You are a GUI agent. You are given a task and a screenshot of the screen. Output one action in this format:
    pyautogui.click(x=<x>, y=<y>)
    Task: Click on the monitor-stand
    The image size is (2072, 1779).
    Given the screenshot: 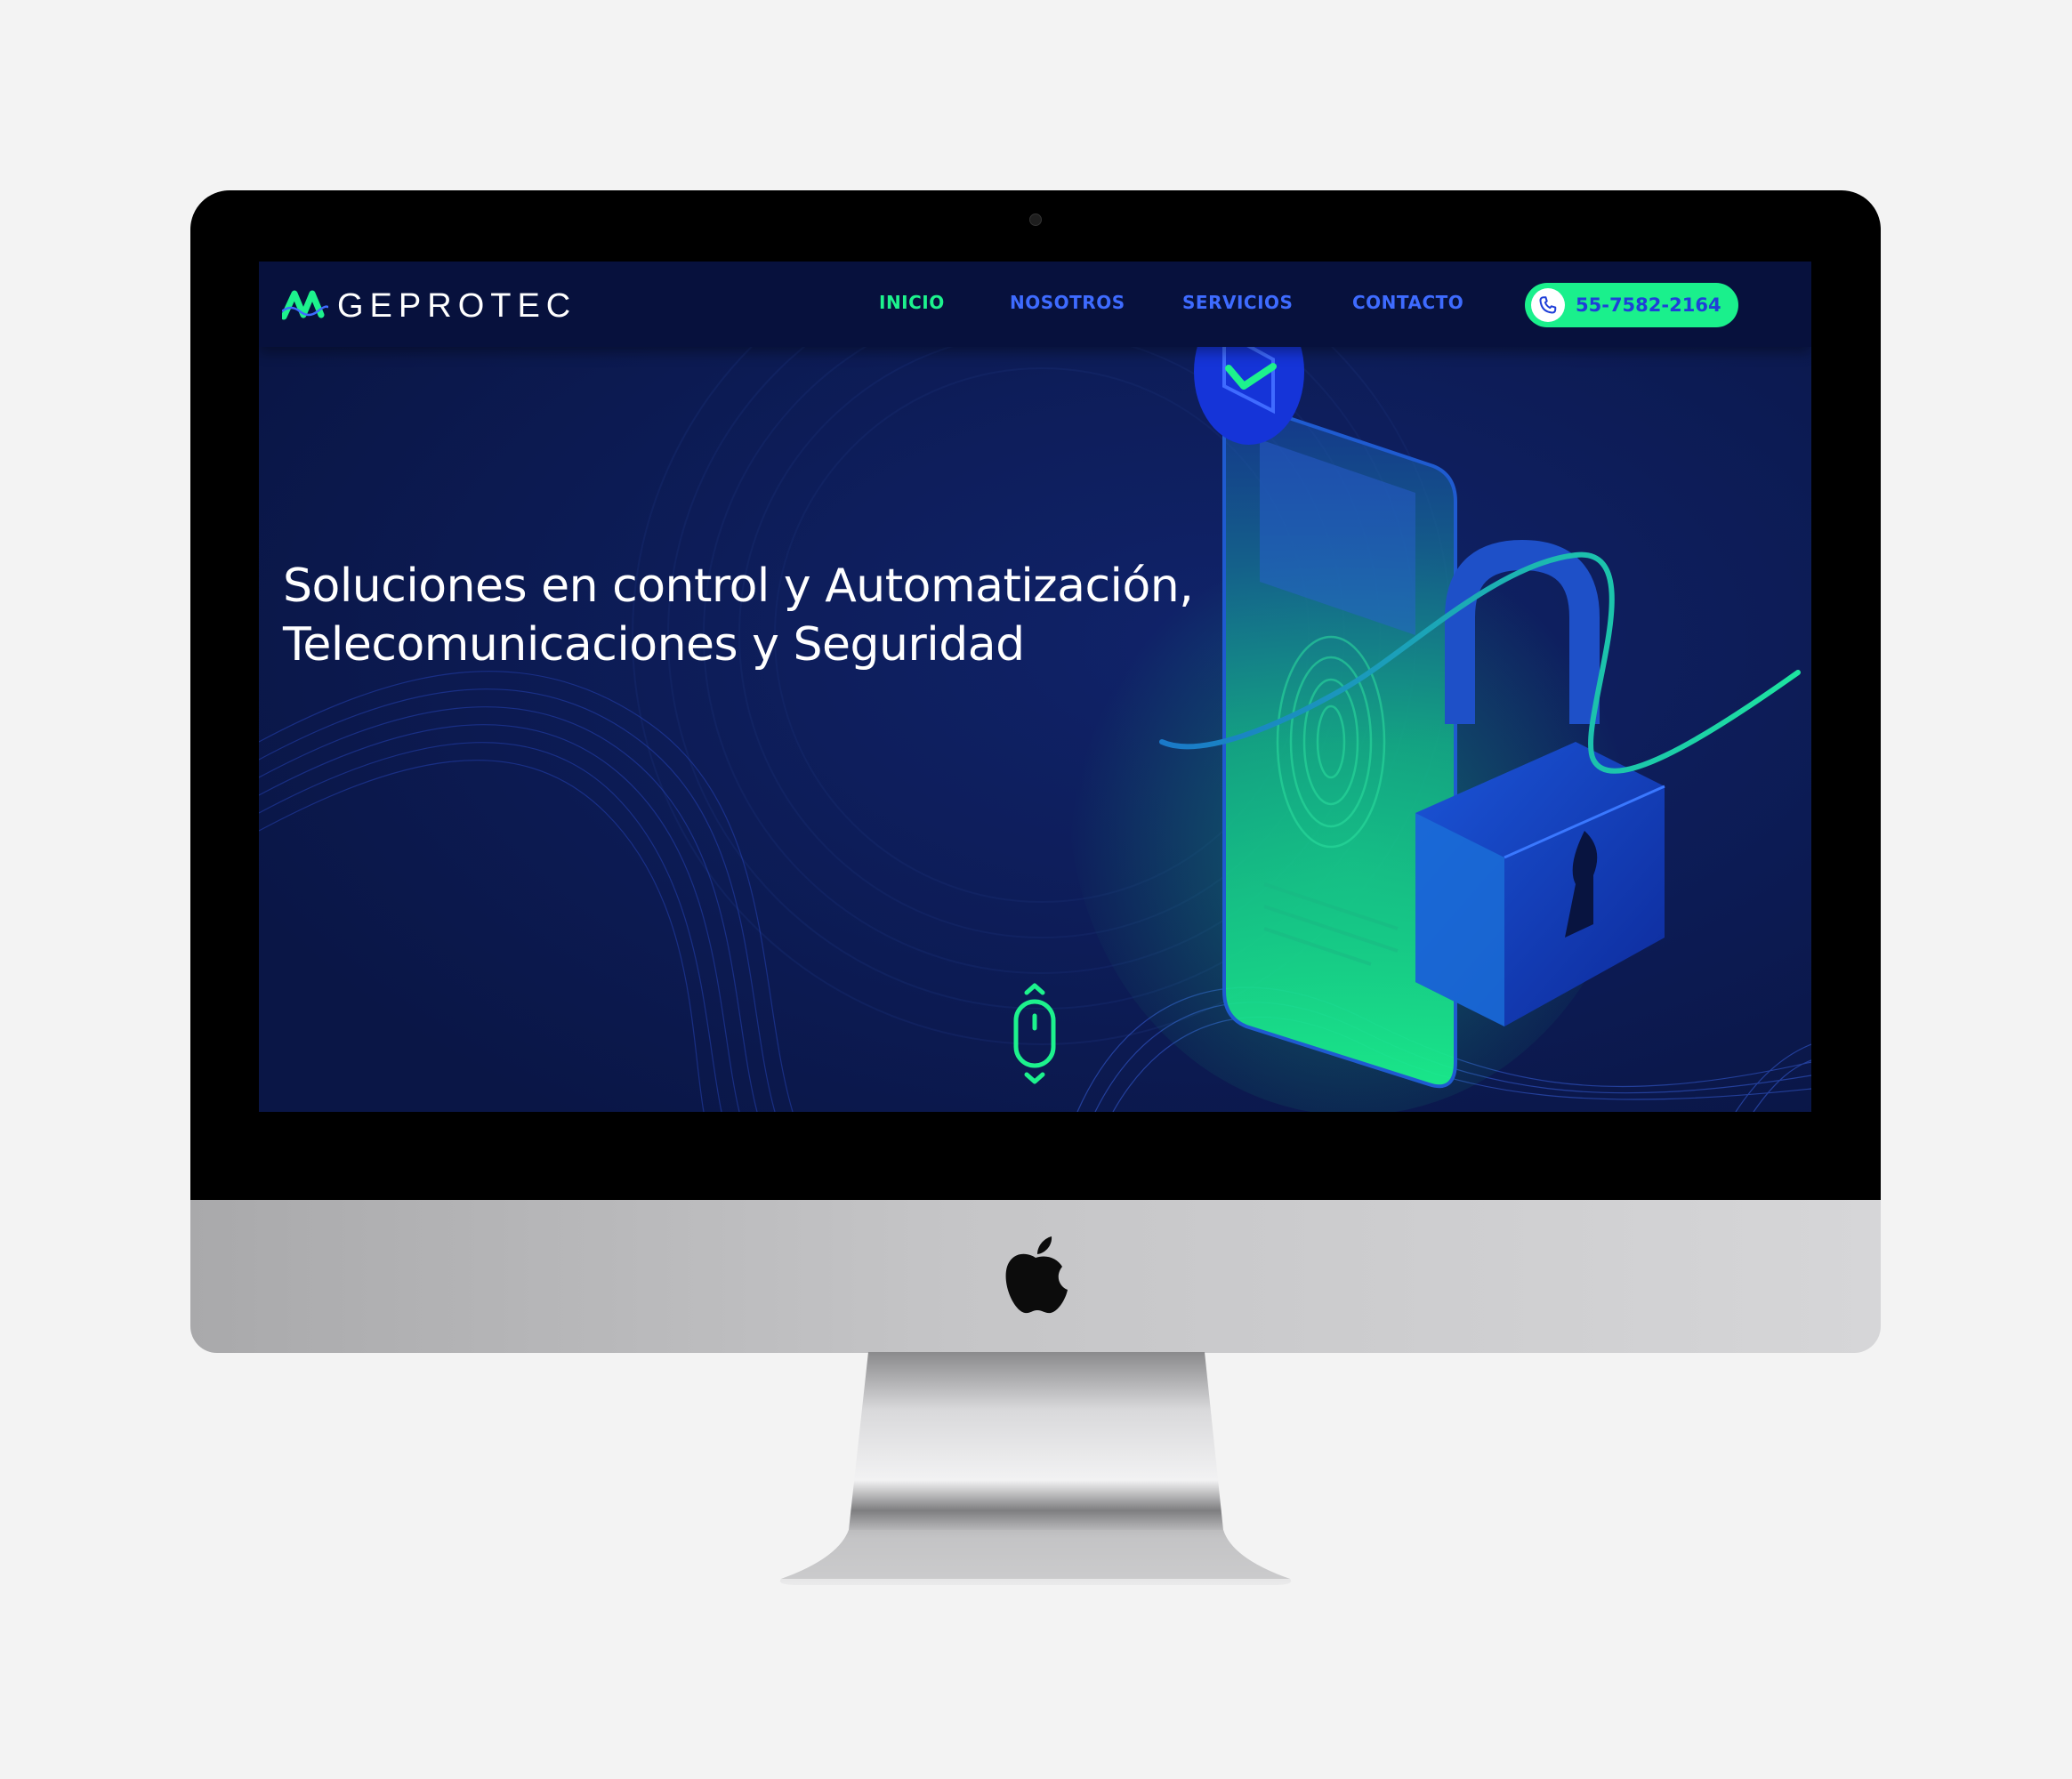 What is the action you would take?
    pyautogui.click(x=1035, y=1468)
    